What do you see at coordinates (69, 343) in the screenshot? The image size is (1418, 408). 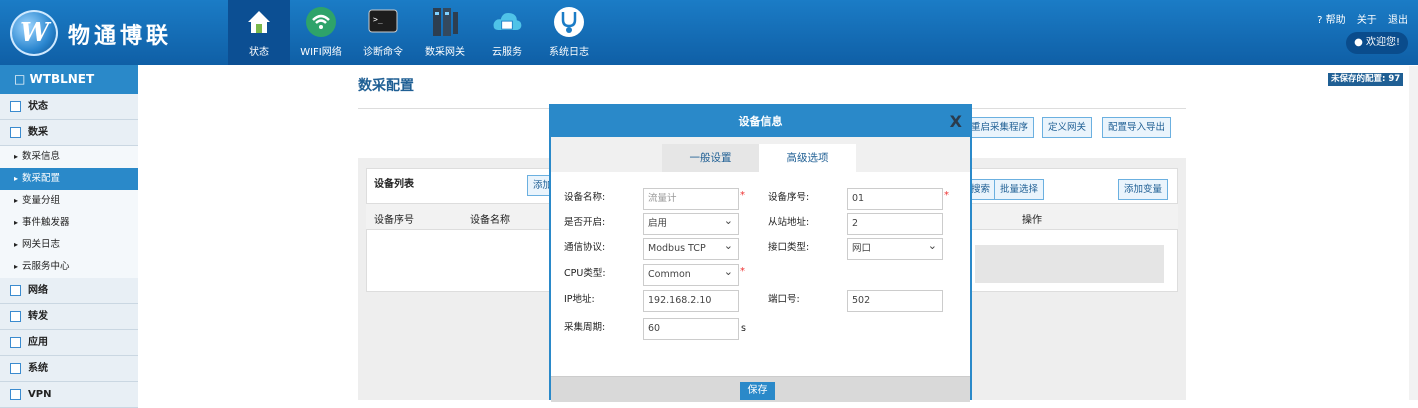 I see `sidebar-group-app: 应用` at bounding box center [69, 343].